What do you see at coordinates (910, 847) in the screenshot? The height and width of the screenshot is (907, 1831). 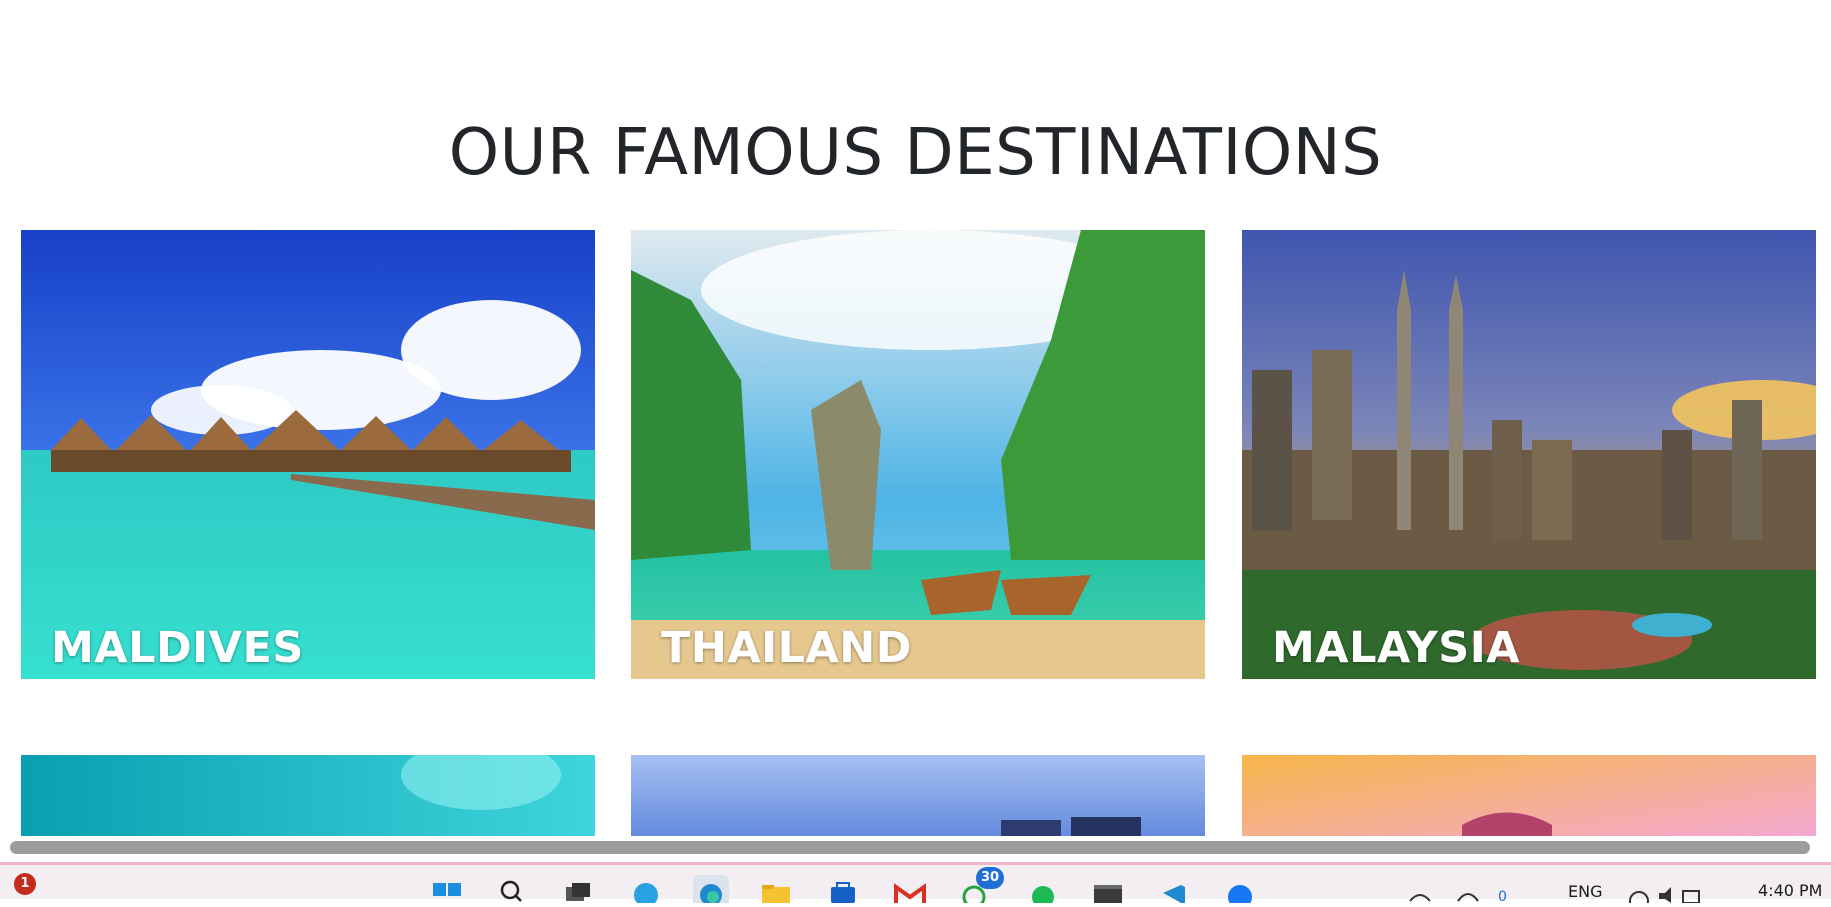 I see `horizontal-scrollbar-thumb` at bounding box center [910, 847].